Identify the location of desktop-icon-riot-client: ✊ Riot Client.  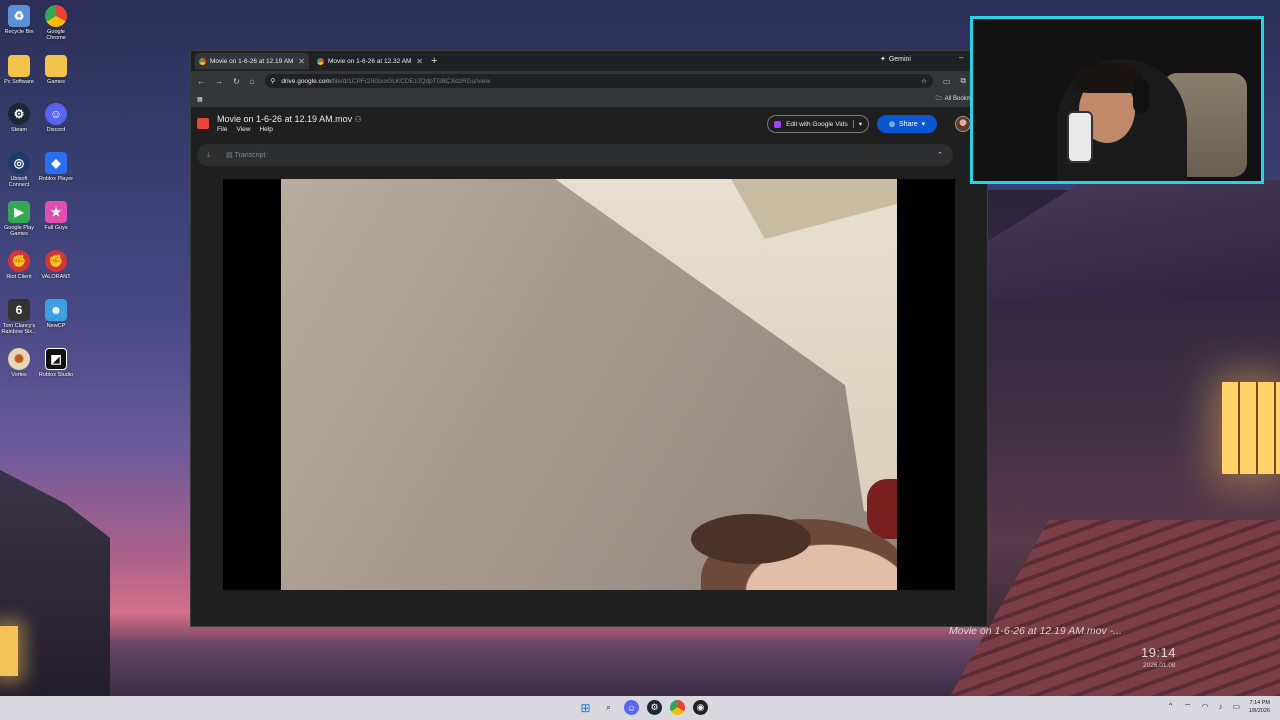
(19, 265).